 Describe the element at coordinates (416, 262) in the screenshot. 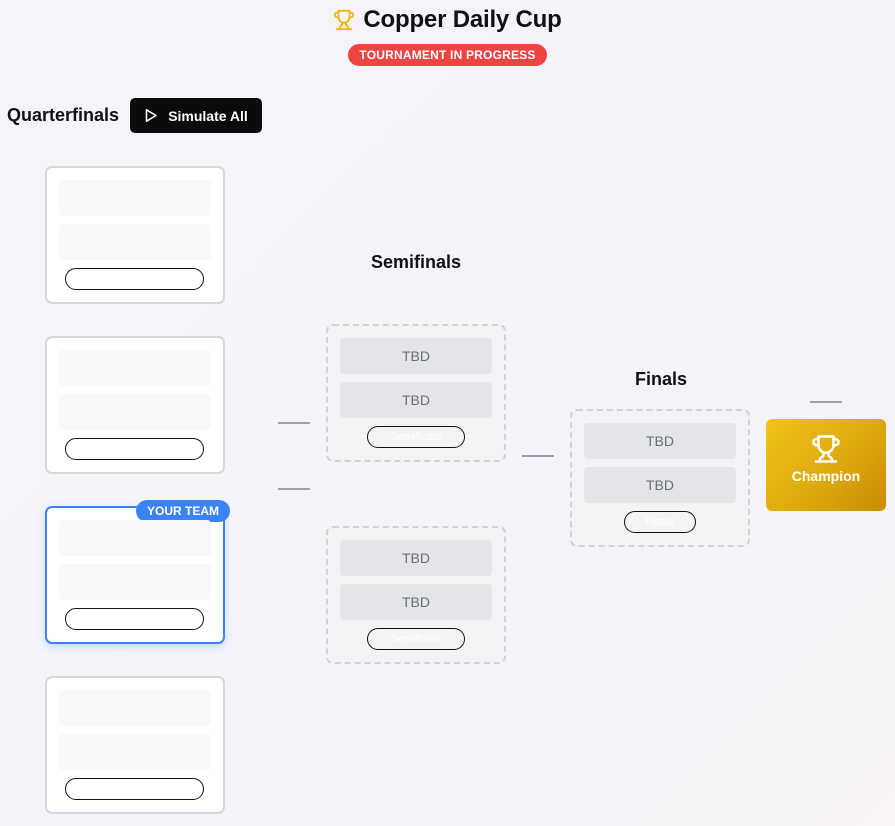

I see `semifinals-title: Semifinals` at that location.